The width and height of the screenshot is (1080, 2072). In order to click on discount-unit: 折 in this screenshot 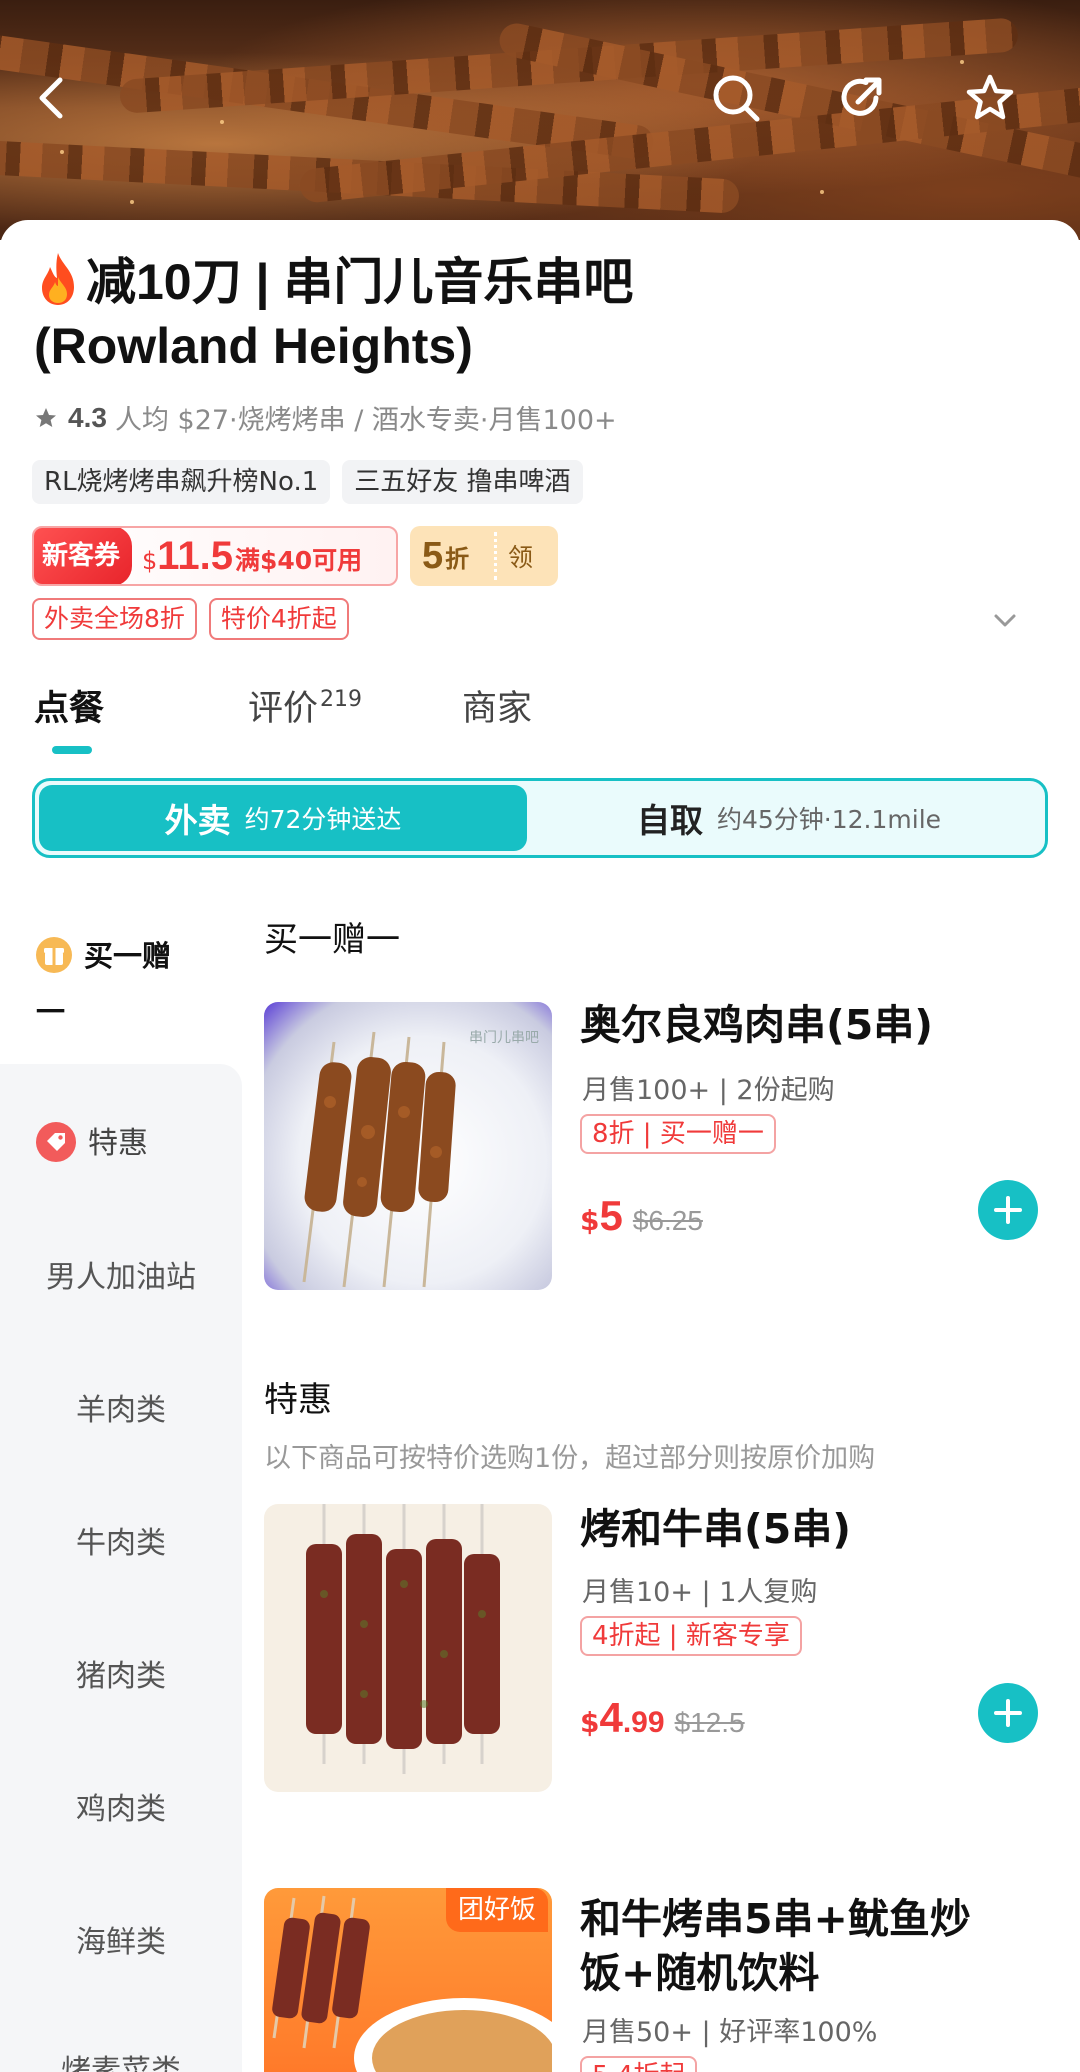, I will do `click(457, 558)`.